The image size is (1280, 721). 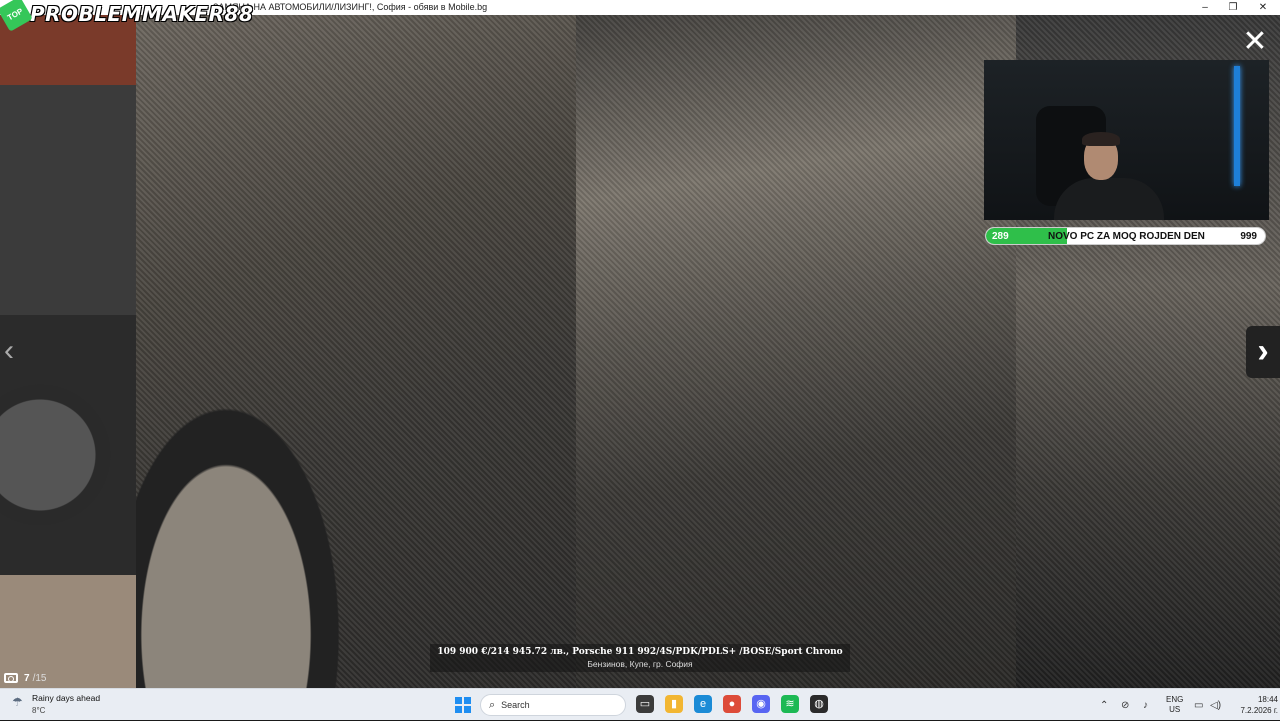 I want to click on task-view-icon: ▭, so click(x=645, y=704).